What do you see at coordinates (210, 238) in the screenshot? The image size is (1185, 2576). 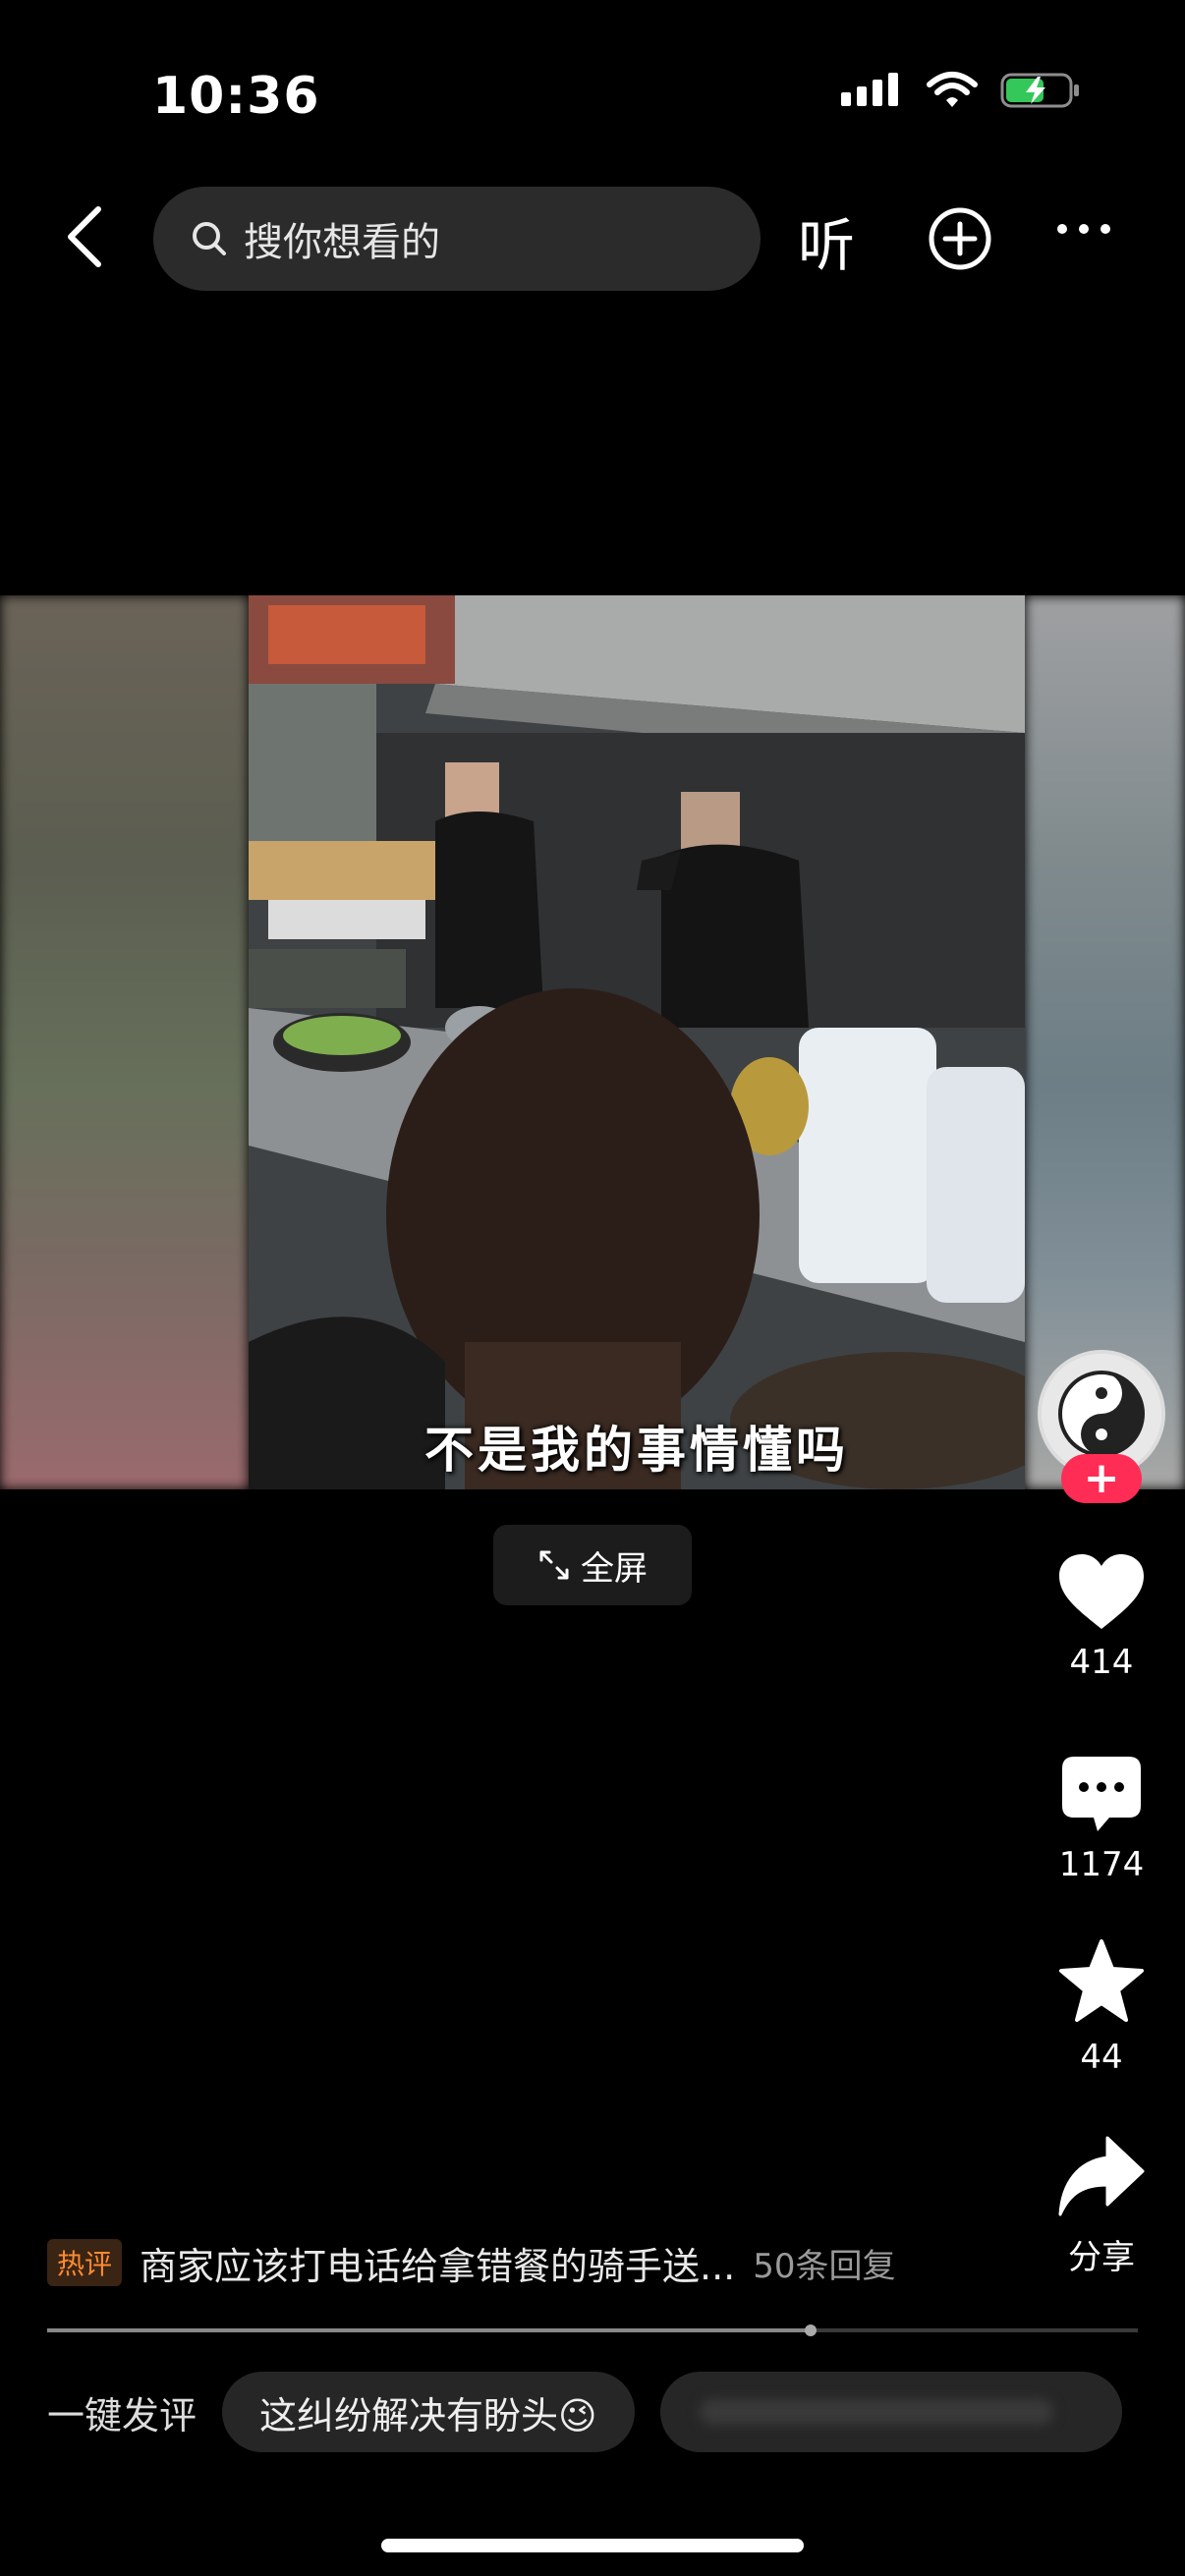 I see `search-icon` at bounding box center [210, 238].